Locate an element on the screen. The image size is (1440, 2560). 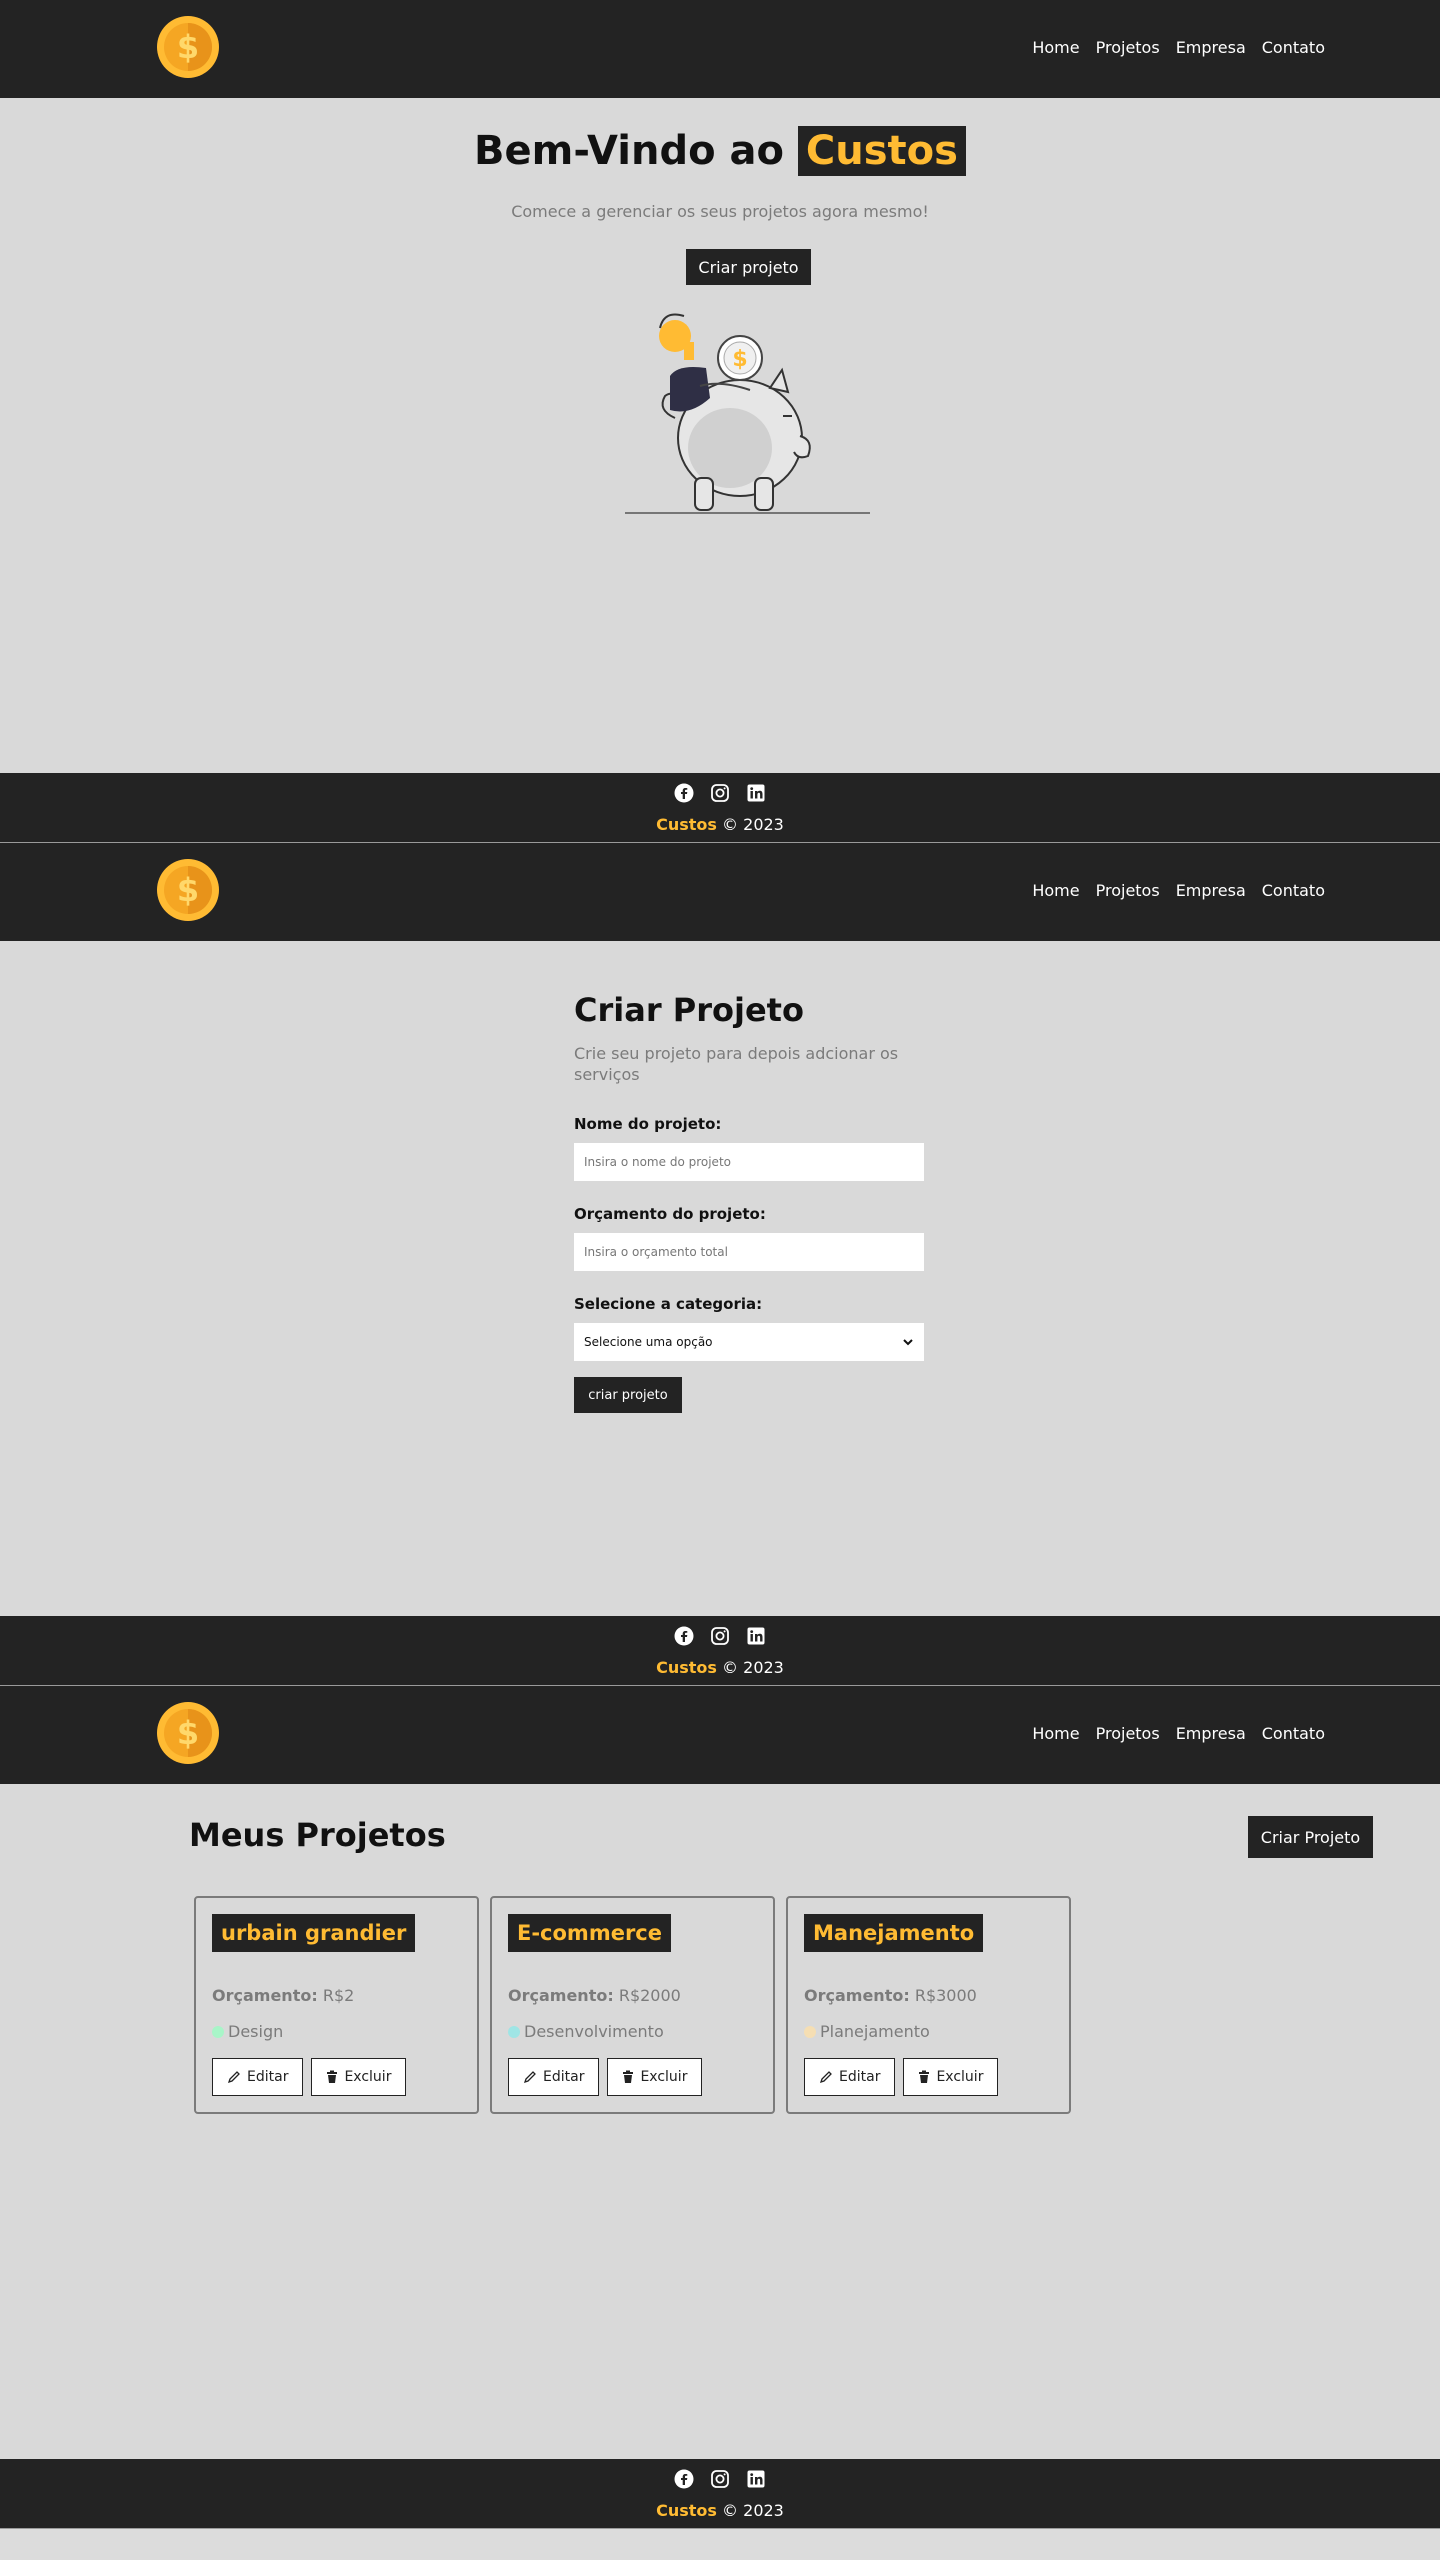
project-budget-label: Orçamento do projeto: is located at coordinates (670, 1214).